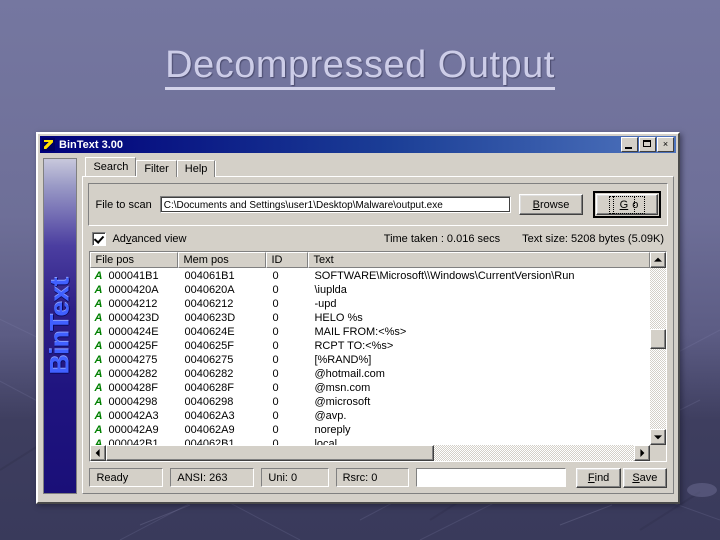 This screenshot has width=720, height=540. I want to click on column-header-text: Text, so click(479, 260).